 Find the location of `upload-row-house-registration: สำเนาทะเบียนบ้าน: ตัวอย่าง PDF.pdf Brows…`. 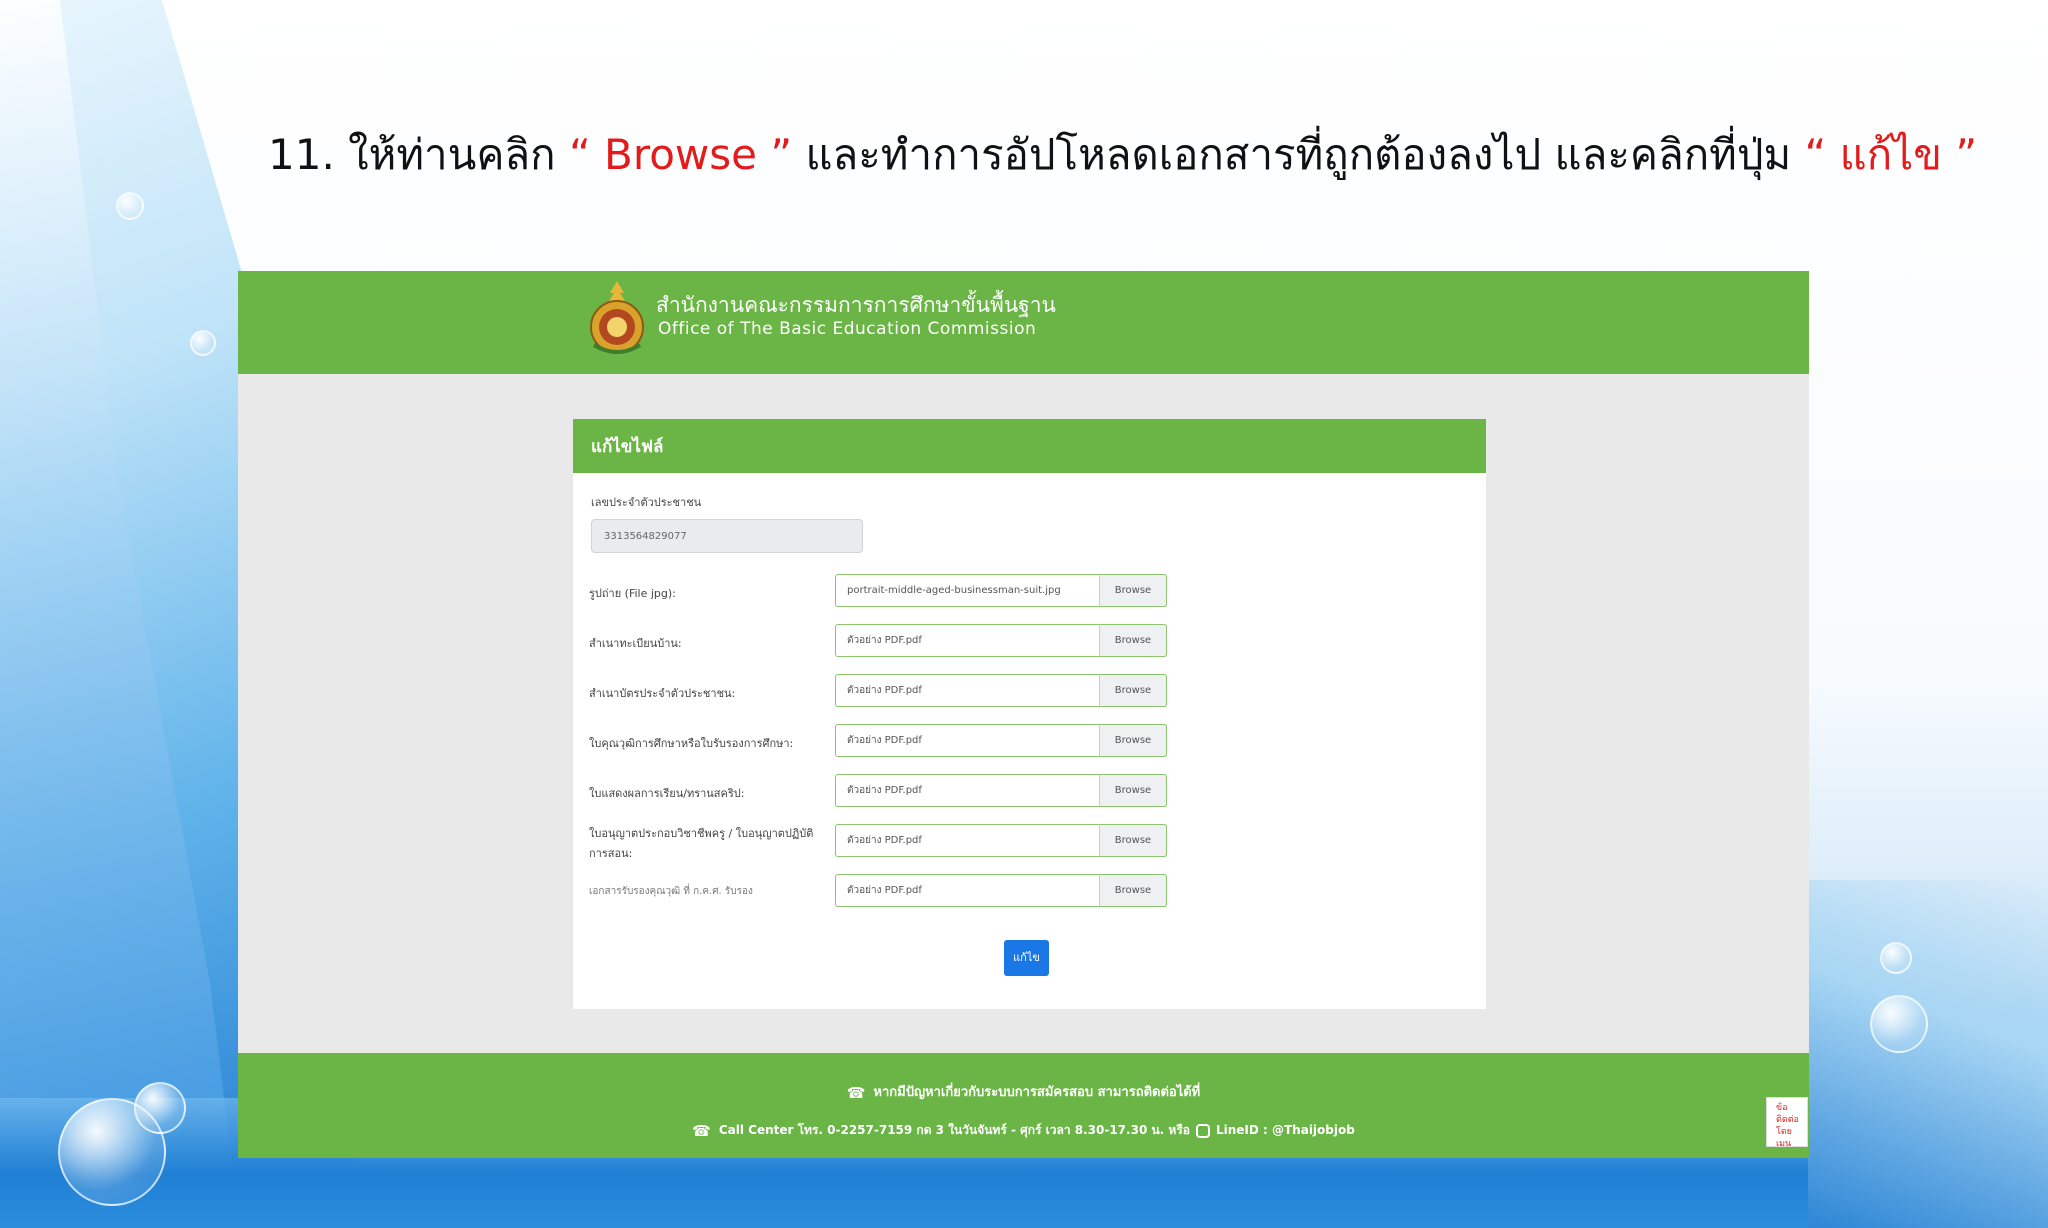

upload-row-house-registration: สำเนาทะเบียนบ้าน: ตัวอย่าง PDF.pdf Brows… is located at coordinates (1029, 644).